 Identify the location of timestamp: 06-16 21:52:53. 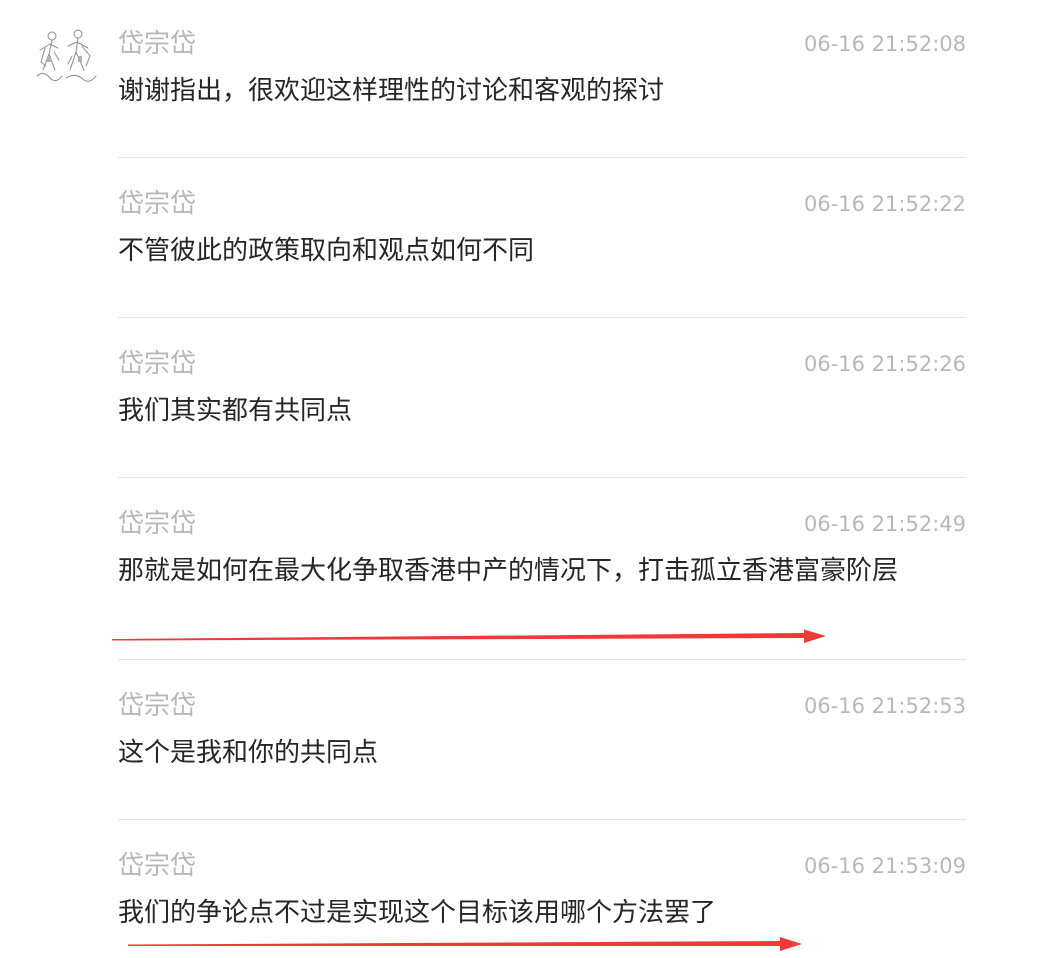
(884, 706).